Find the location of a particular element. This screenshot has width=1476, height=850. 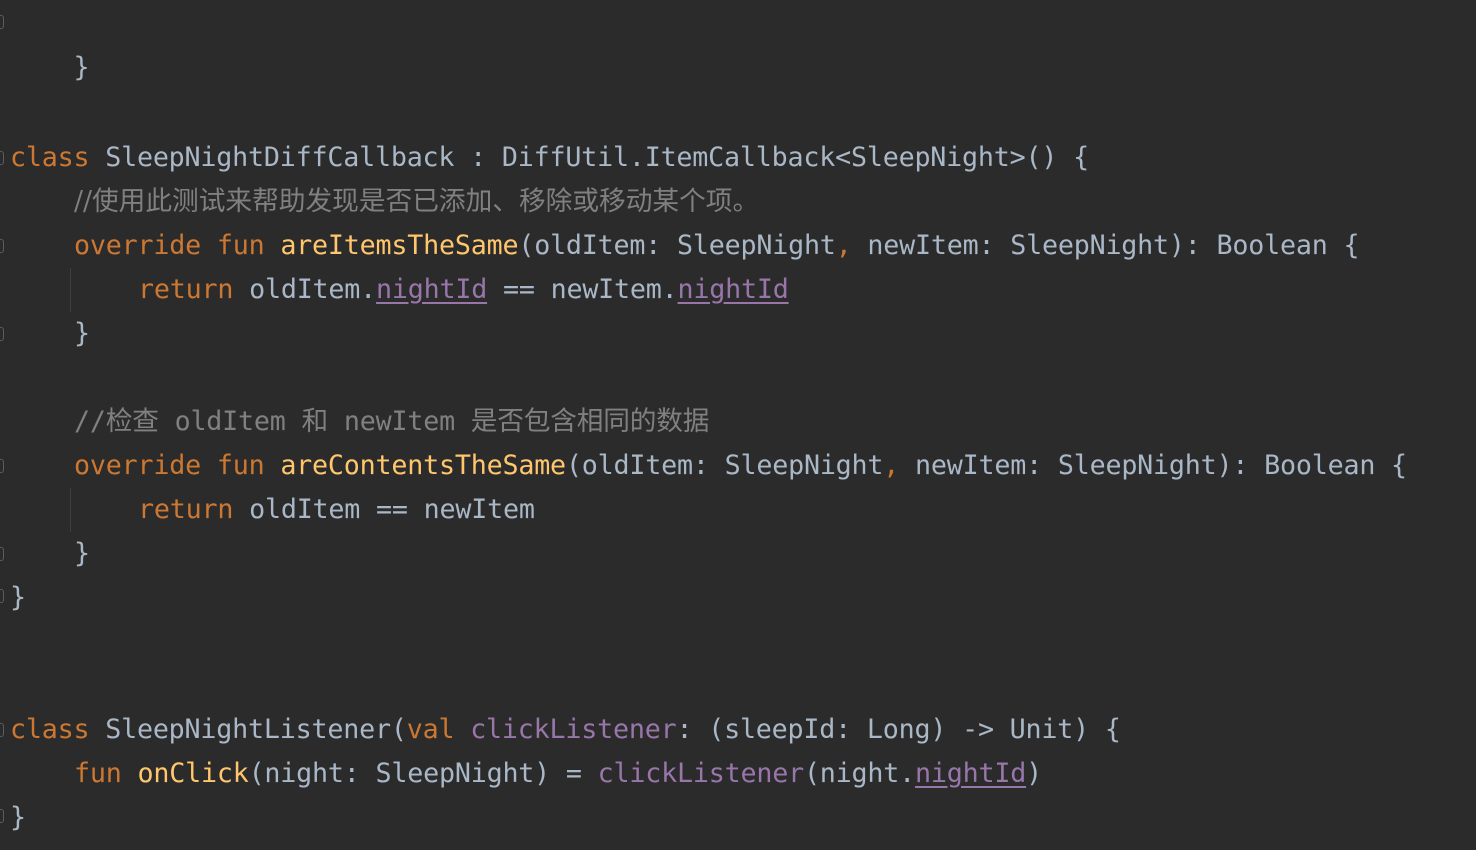

parameters: (night: SleepNight) = is located at coordinates (423, 773).